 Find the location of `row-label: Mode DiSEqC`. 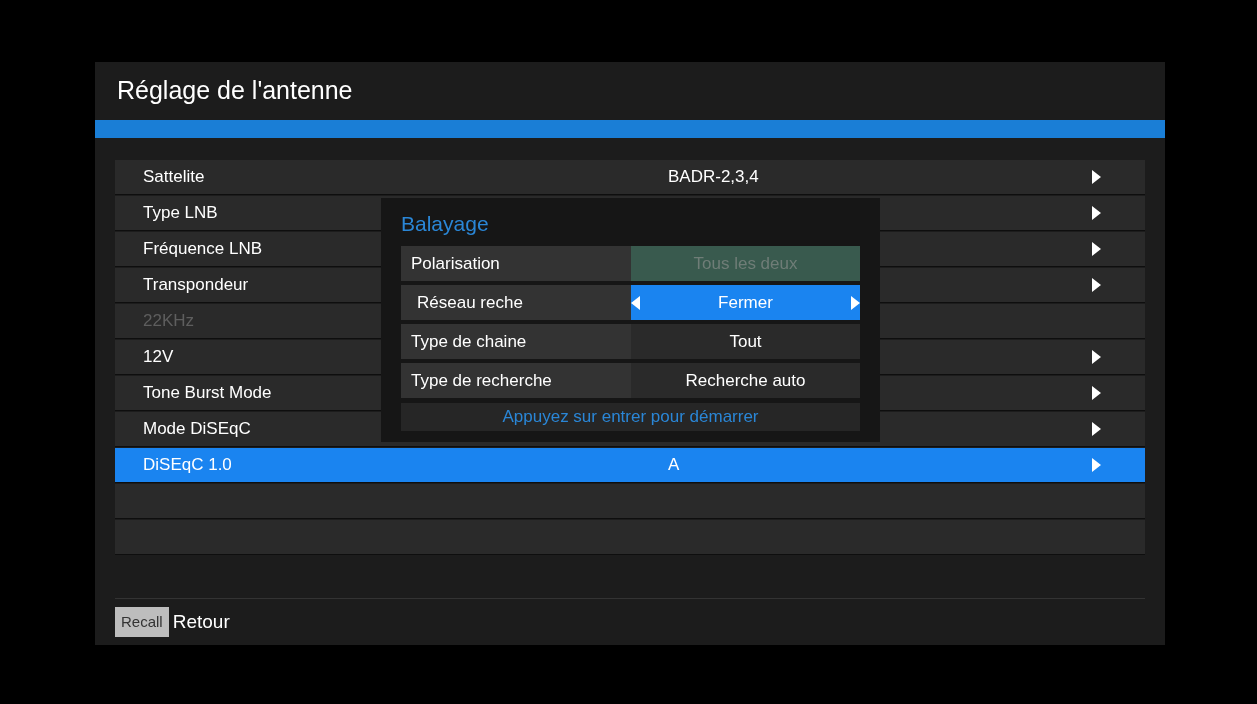

row-label: Mode DiSEqC is located at coordinates (197, 429).